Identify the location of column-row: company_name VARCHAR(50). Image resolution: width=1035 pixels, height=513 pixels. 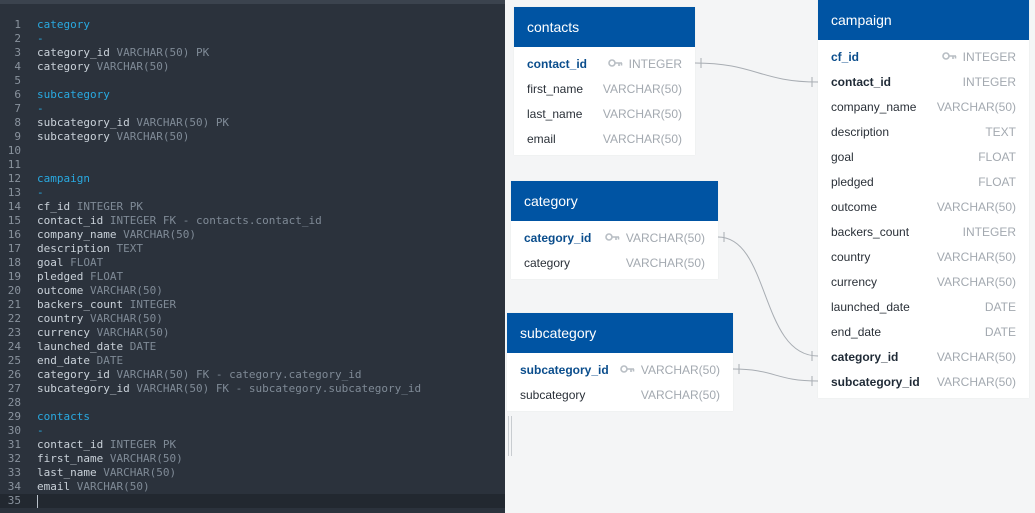
(923, 107).